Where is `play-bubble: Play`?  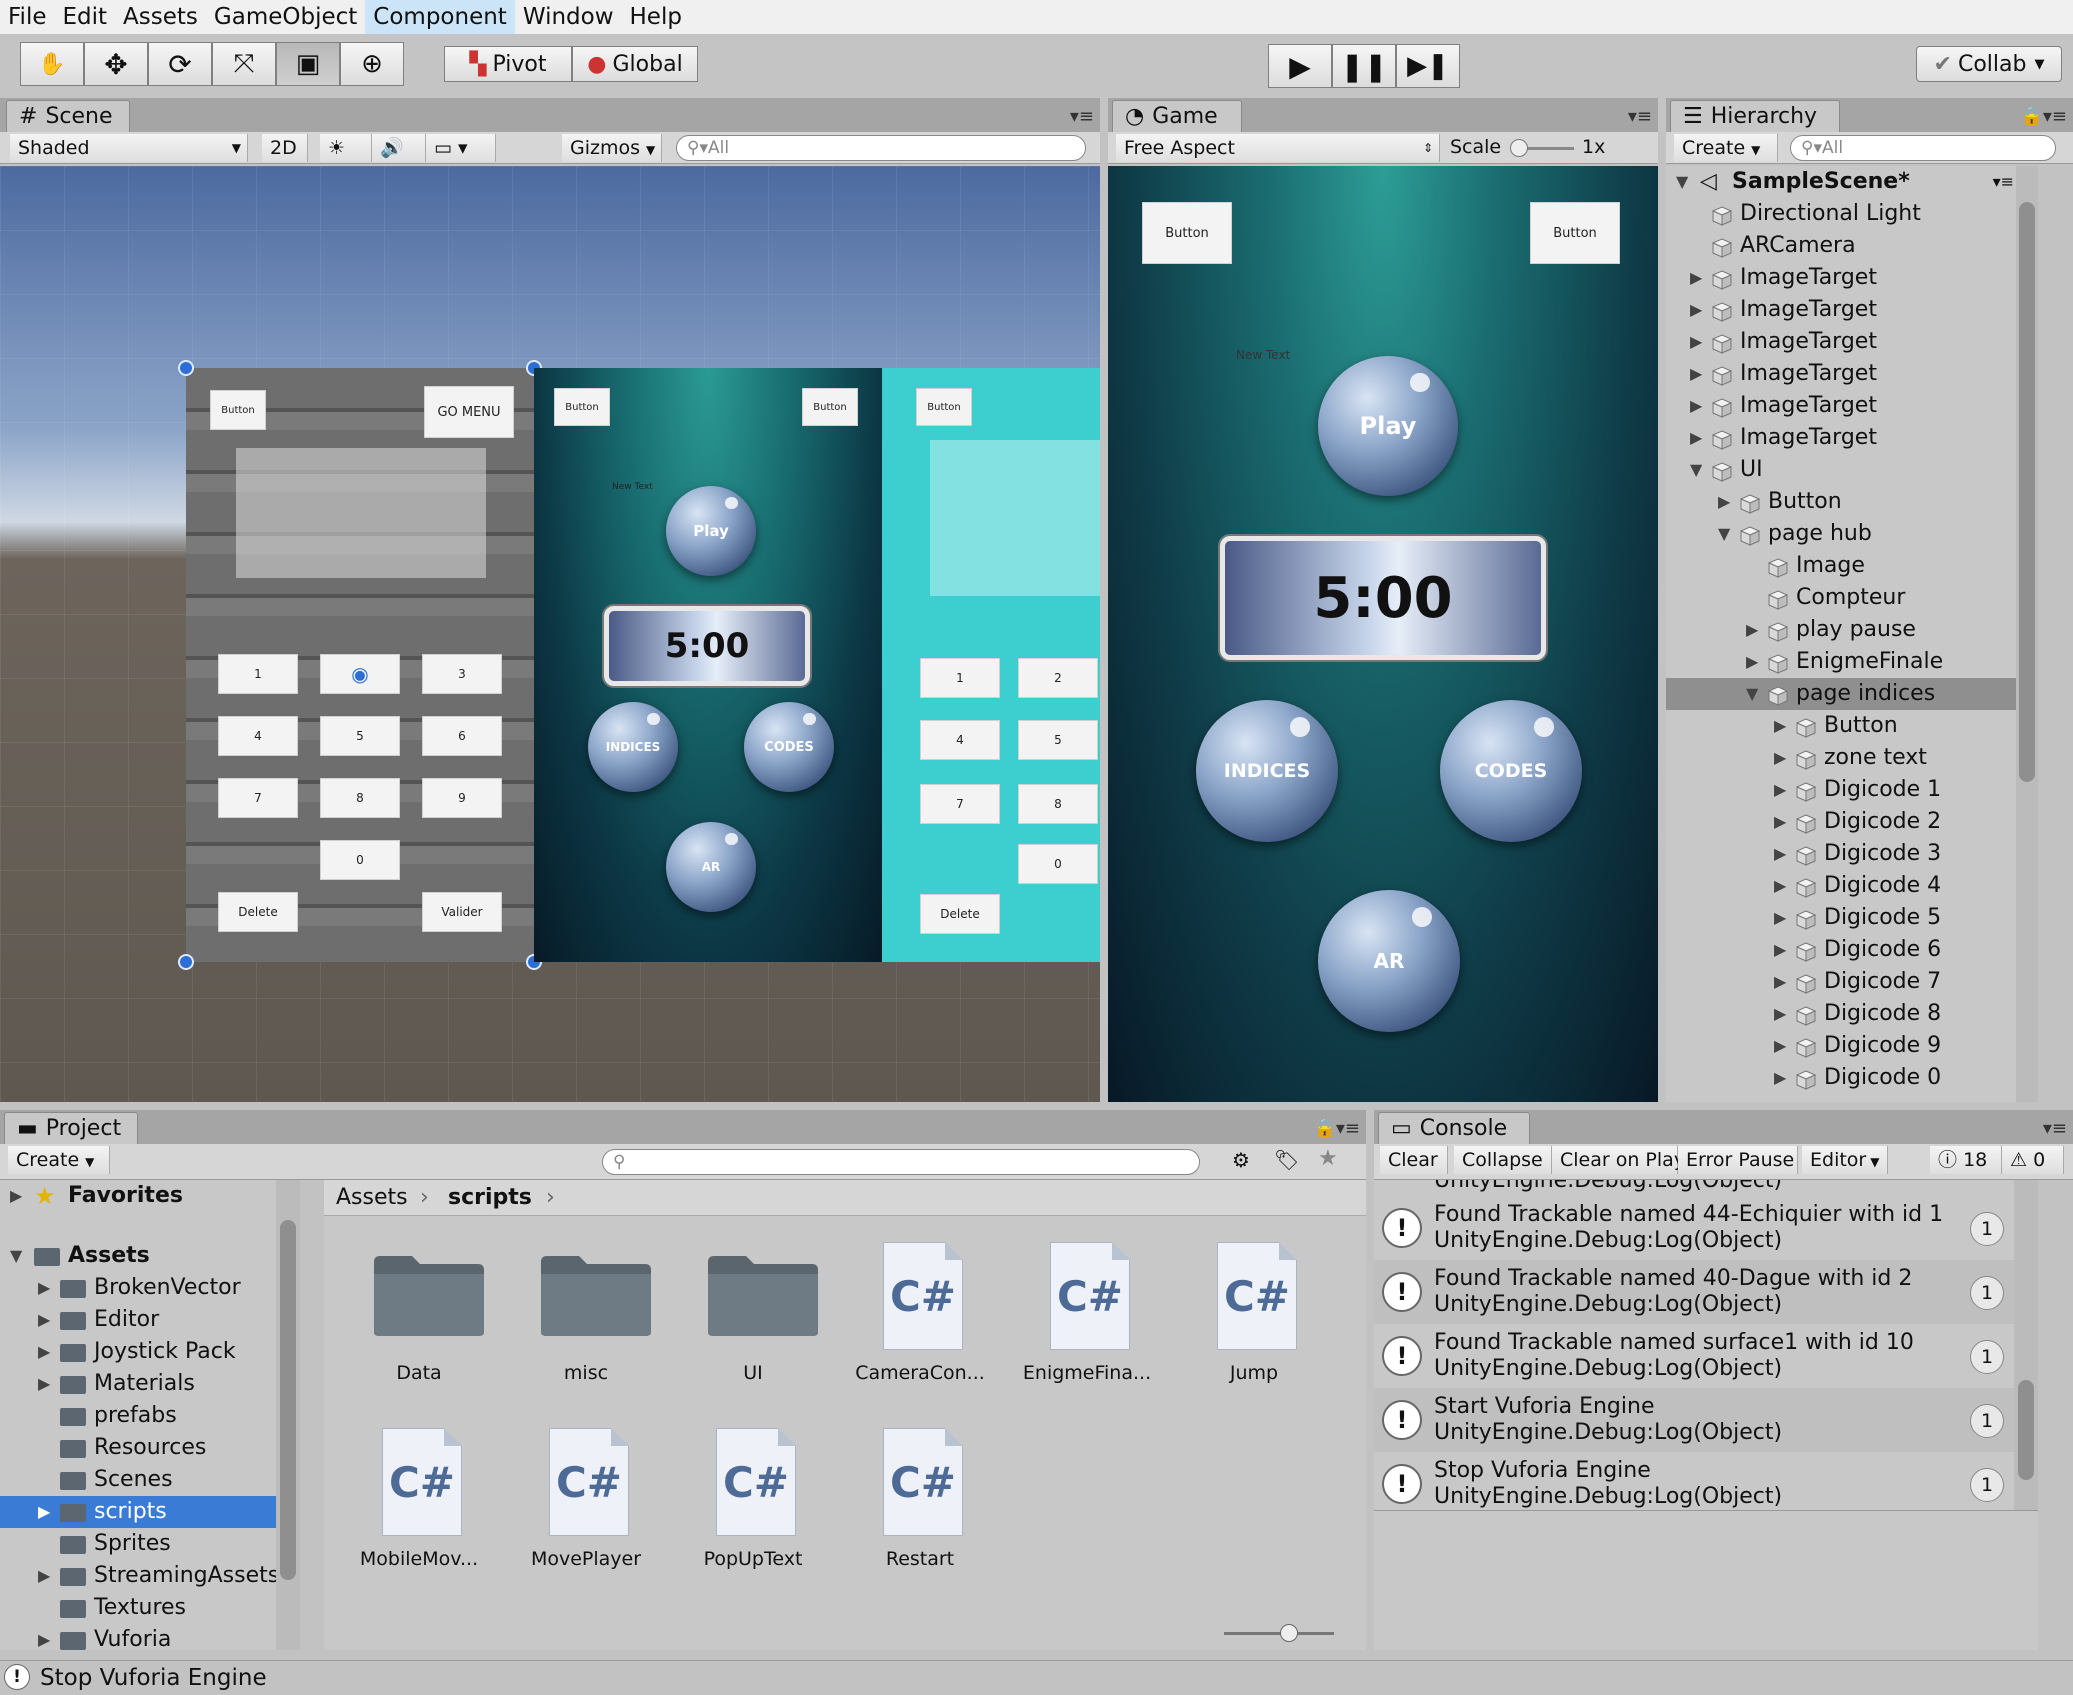
play-bubble: Play is located at coordinates (711, 531).